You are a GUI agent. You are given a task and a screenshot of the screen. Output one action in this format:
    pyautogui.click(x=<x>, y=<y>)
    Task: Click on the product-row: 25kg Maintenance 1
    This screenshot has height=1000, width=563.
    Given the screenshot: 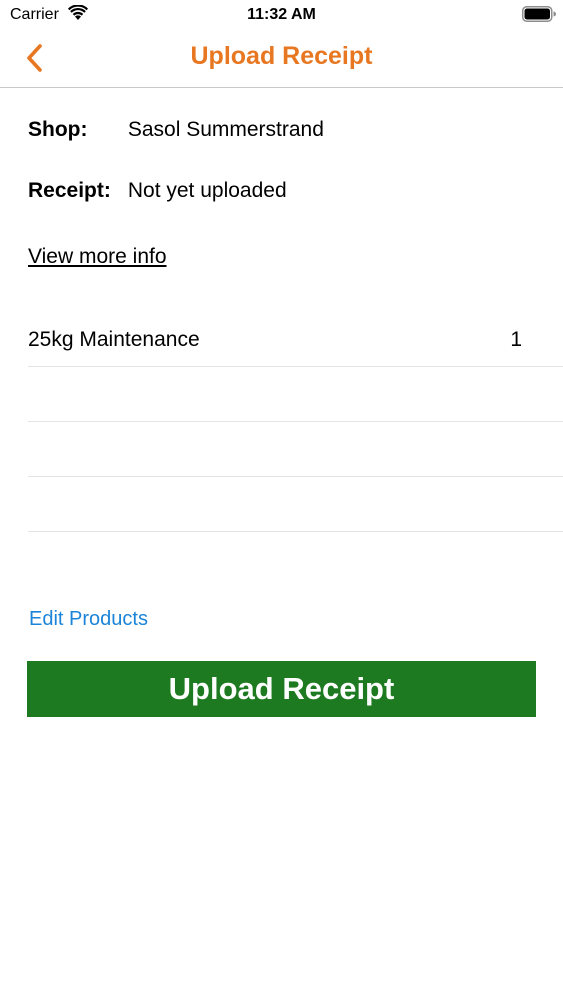 What is the action you would take?
    pyautogui.click(x=295, y=339)
    